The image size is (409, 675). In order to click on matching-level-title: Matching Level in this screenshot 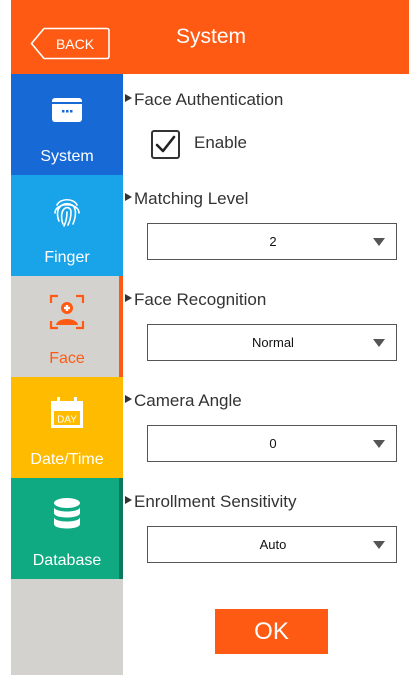, I will do `click(186, 199)`.